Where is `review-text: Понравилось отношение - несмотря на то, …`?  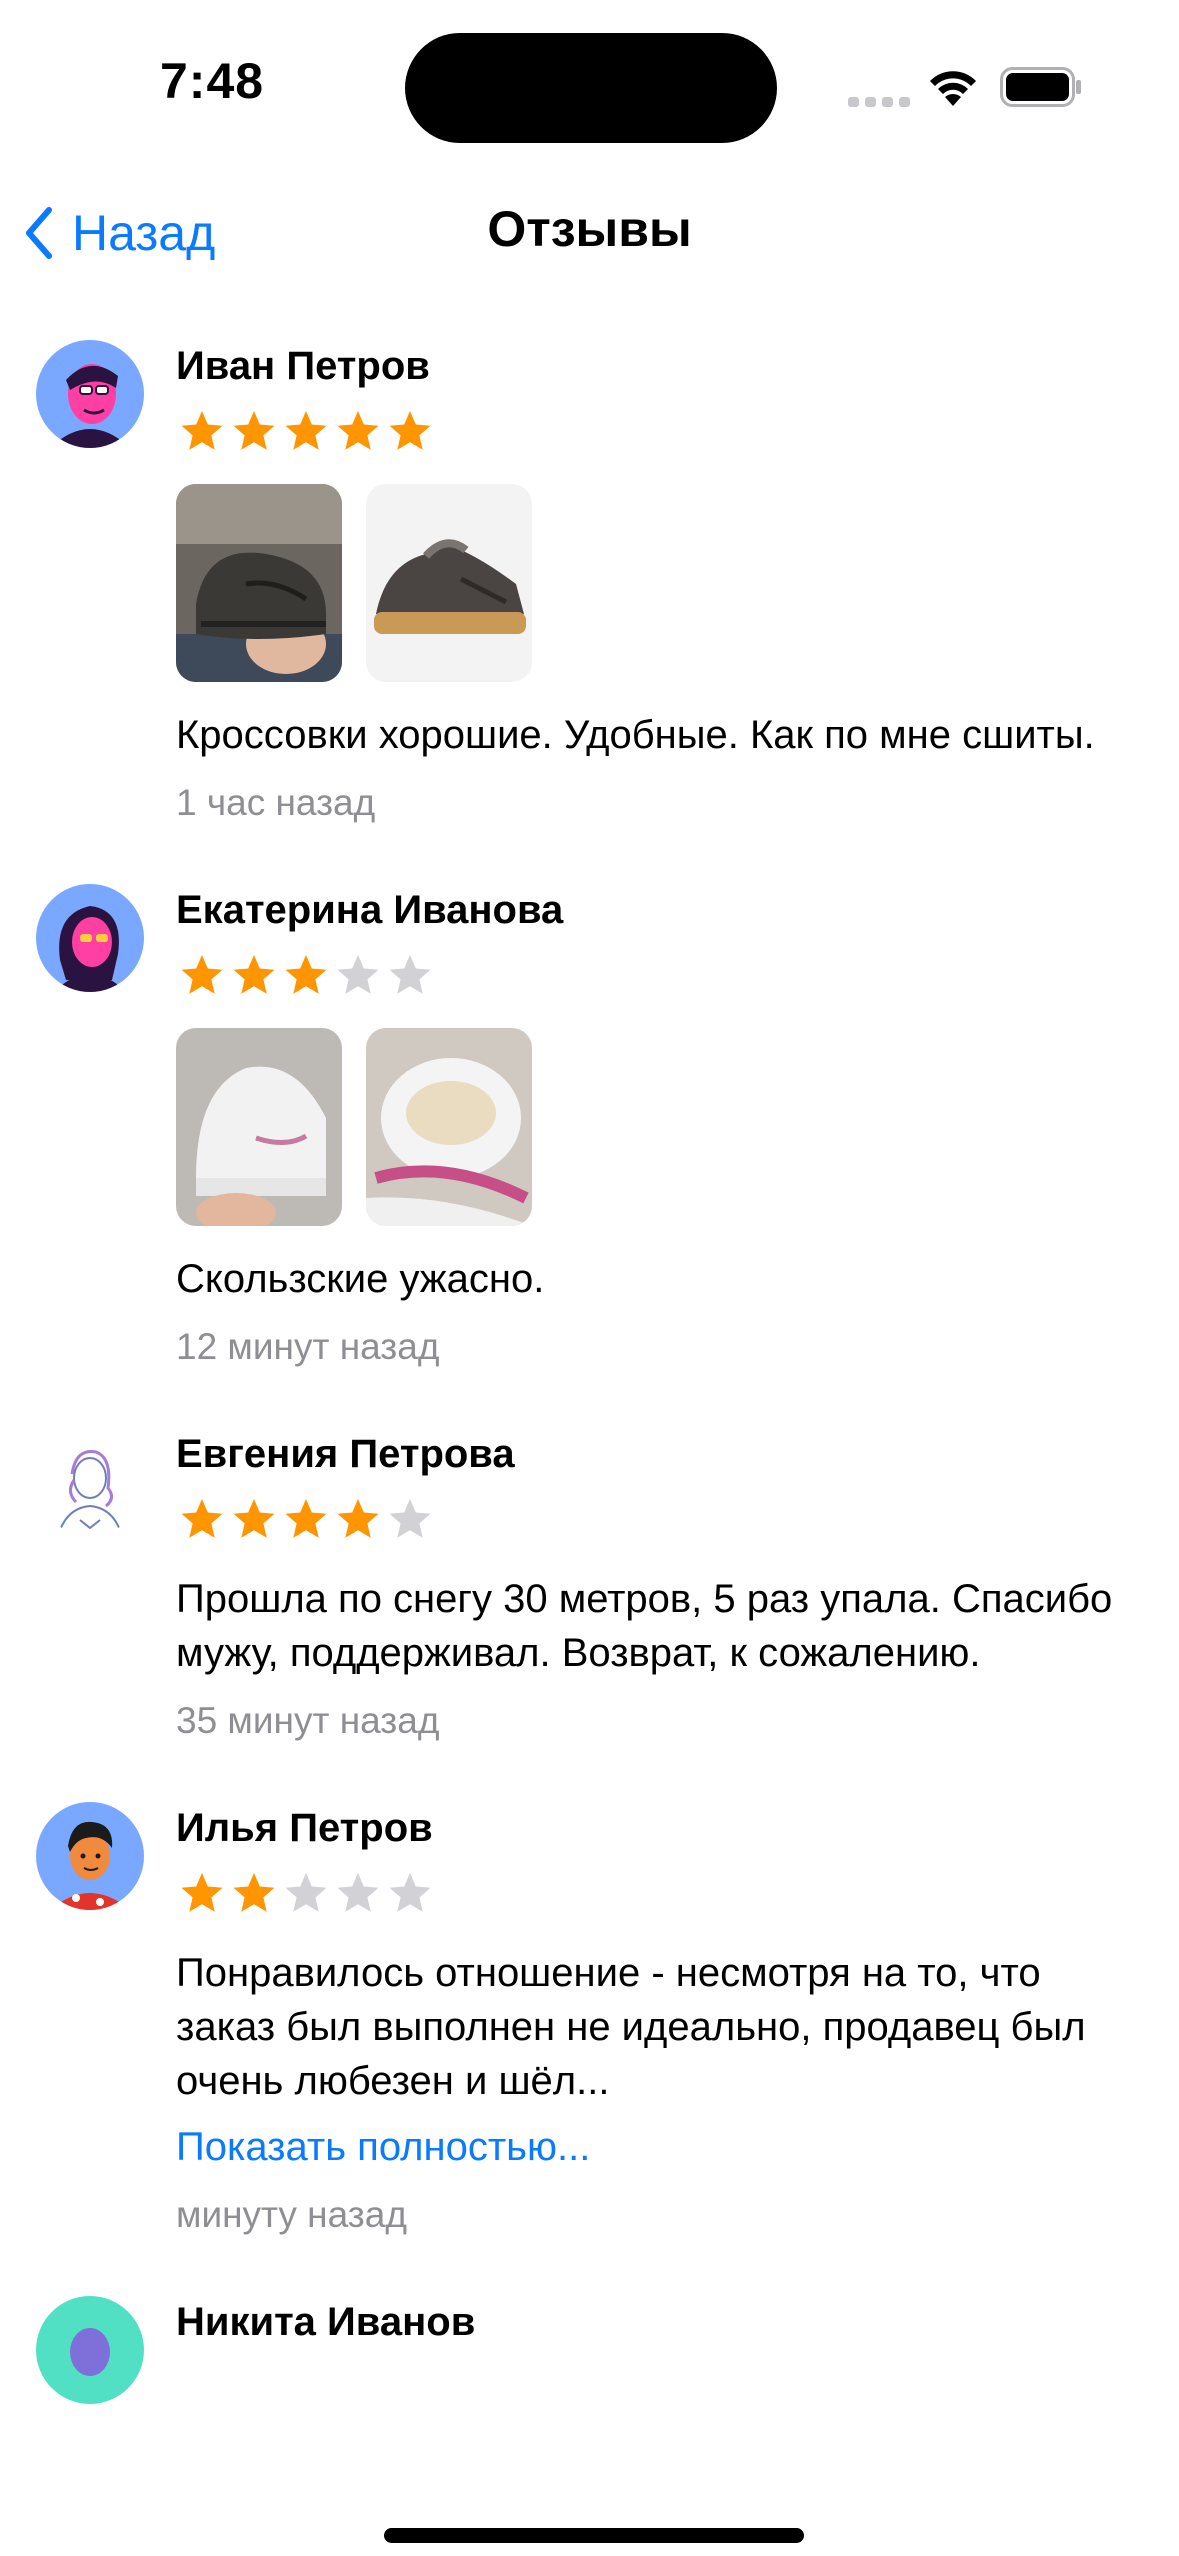 review-text: Понравилось отношение - несмотря на то, … is located at coordinates (631, 2027).